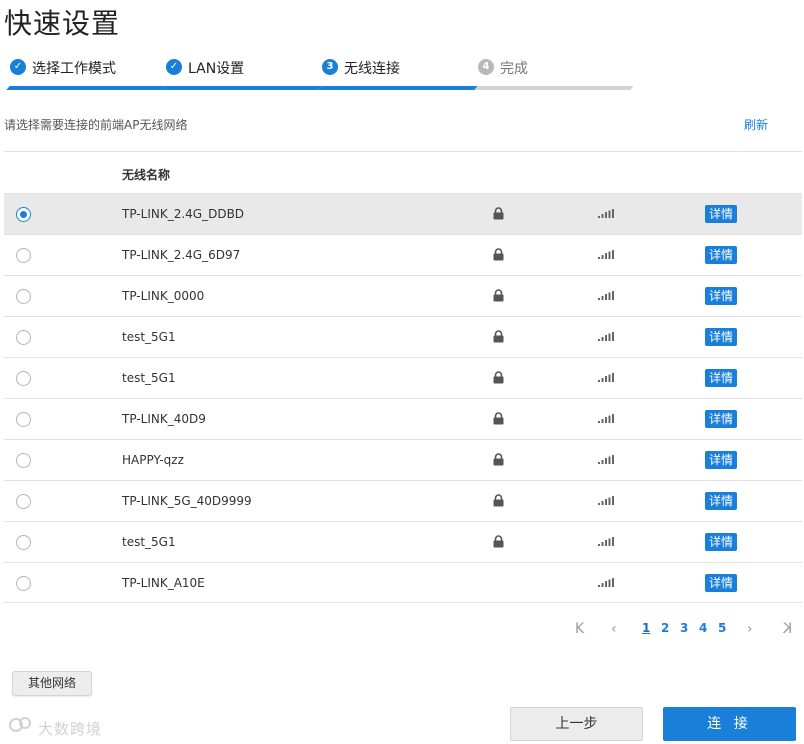  Describe the element at coordinates (96, 125) in the screenshot. I see `instruction-text: 请选择需要连接的前端AP无线网络` at that location.